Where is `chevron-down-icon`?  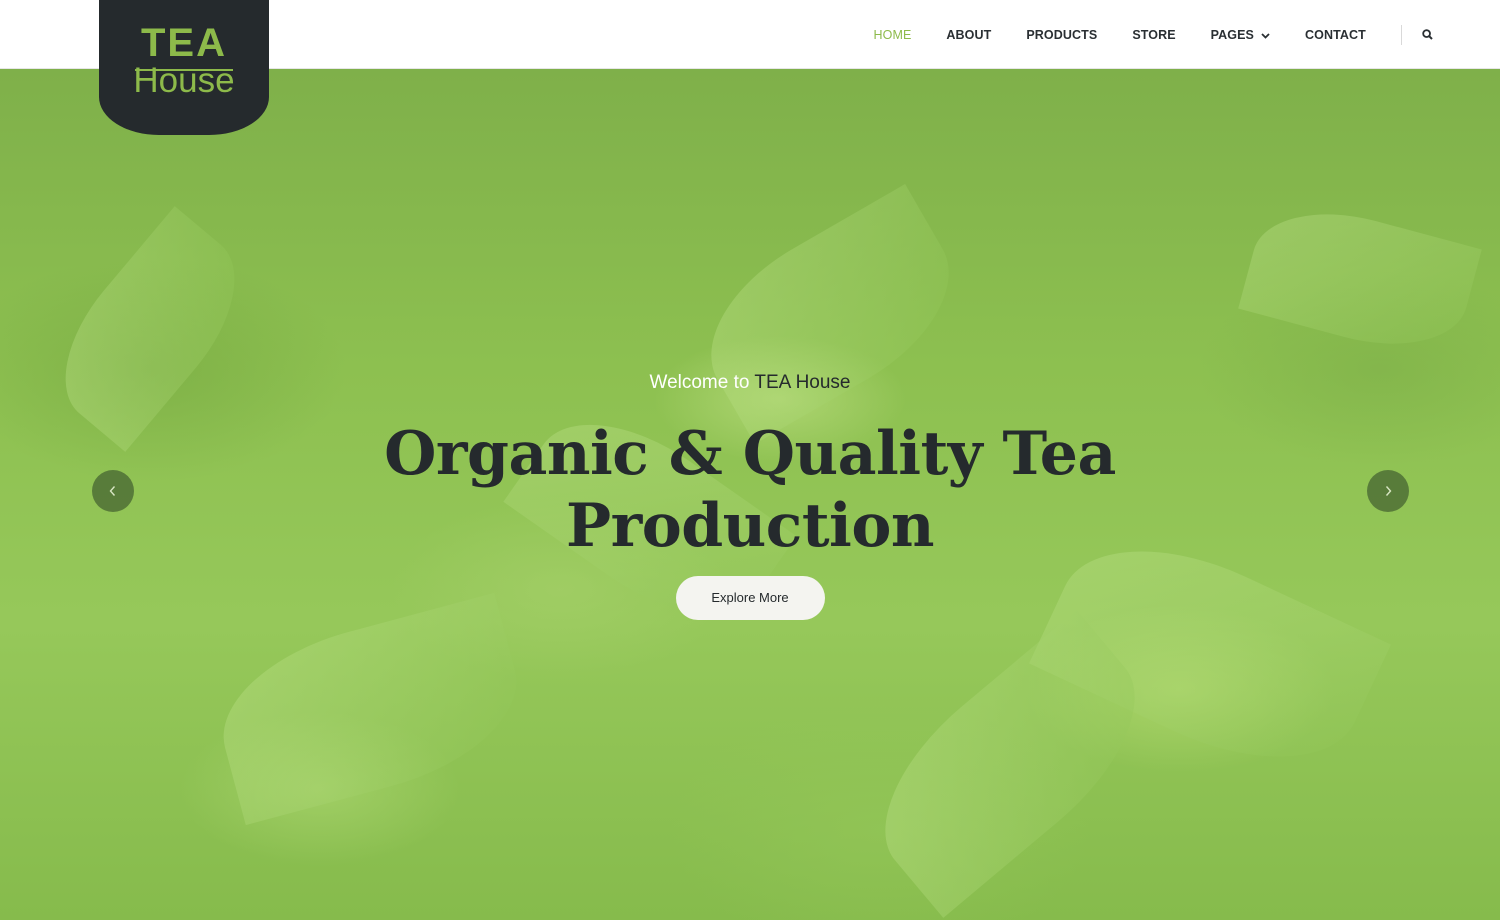
chevron-down-icon is located at coordinates (1265, 36).